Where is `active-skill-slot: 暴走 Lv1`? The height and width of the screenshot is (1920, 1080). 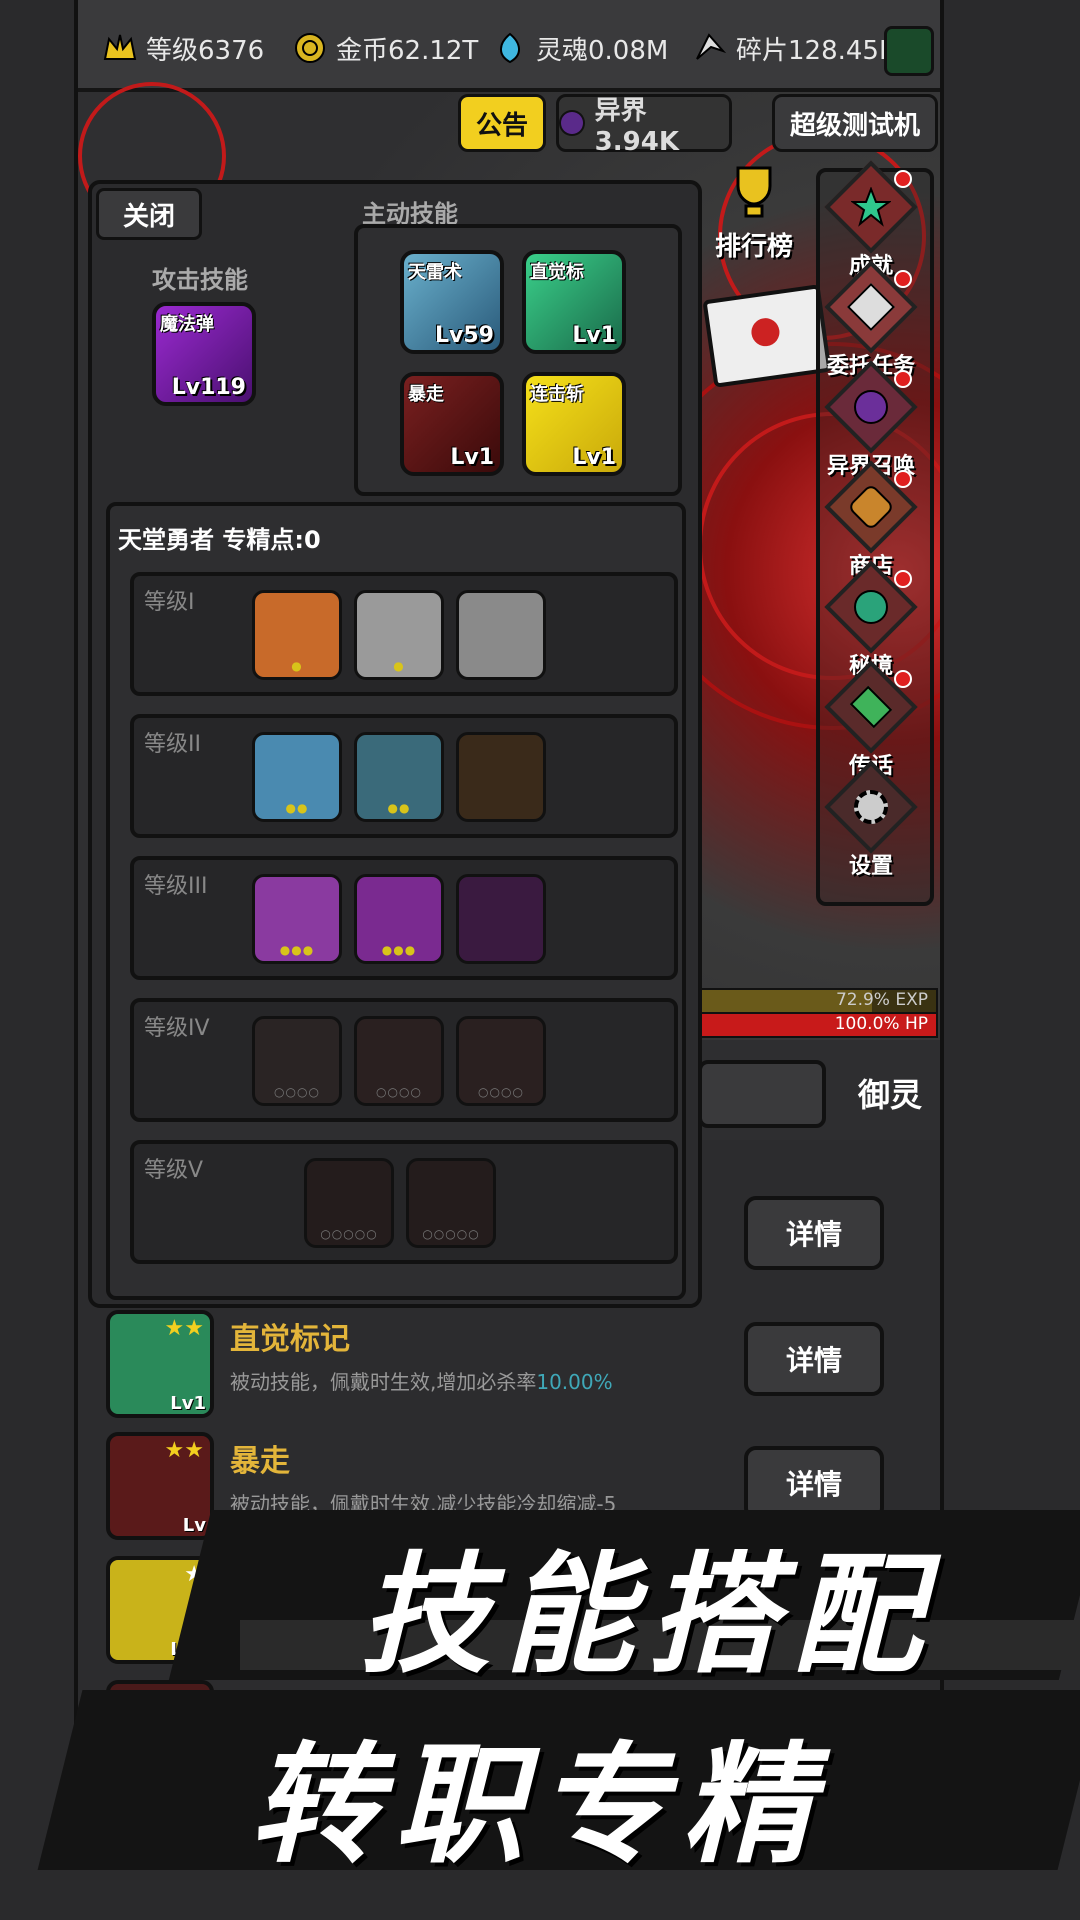
active-skill-slot: 暴走 Lv1 is located at coordinates (452, 424).